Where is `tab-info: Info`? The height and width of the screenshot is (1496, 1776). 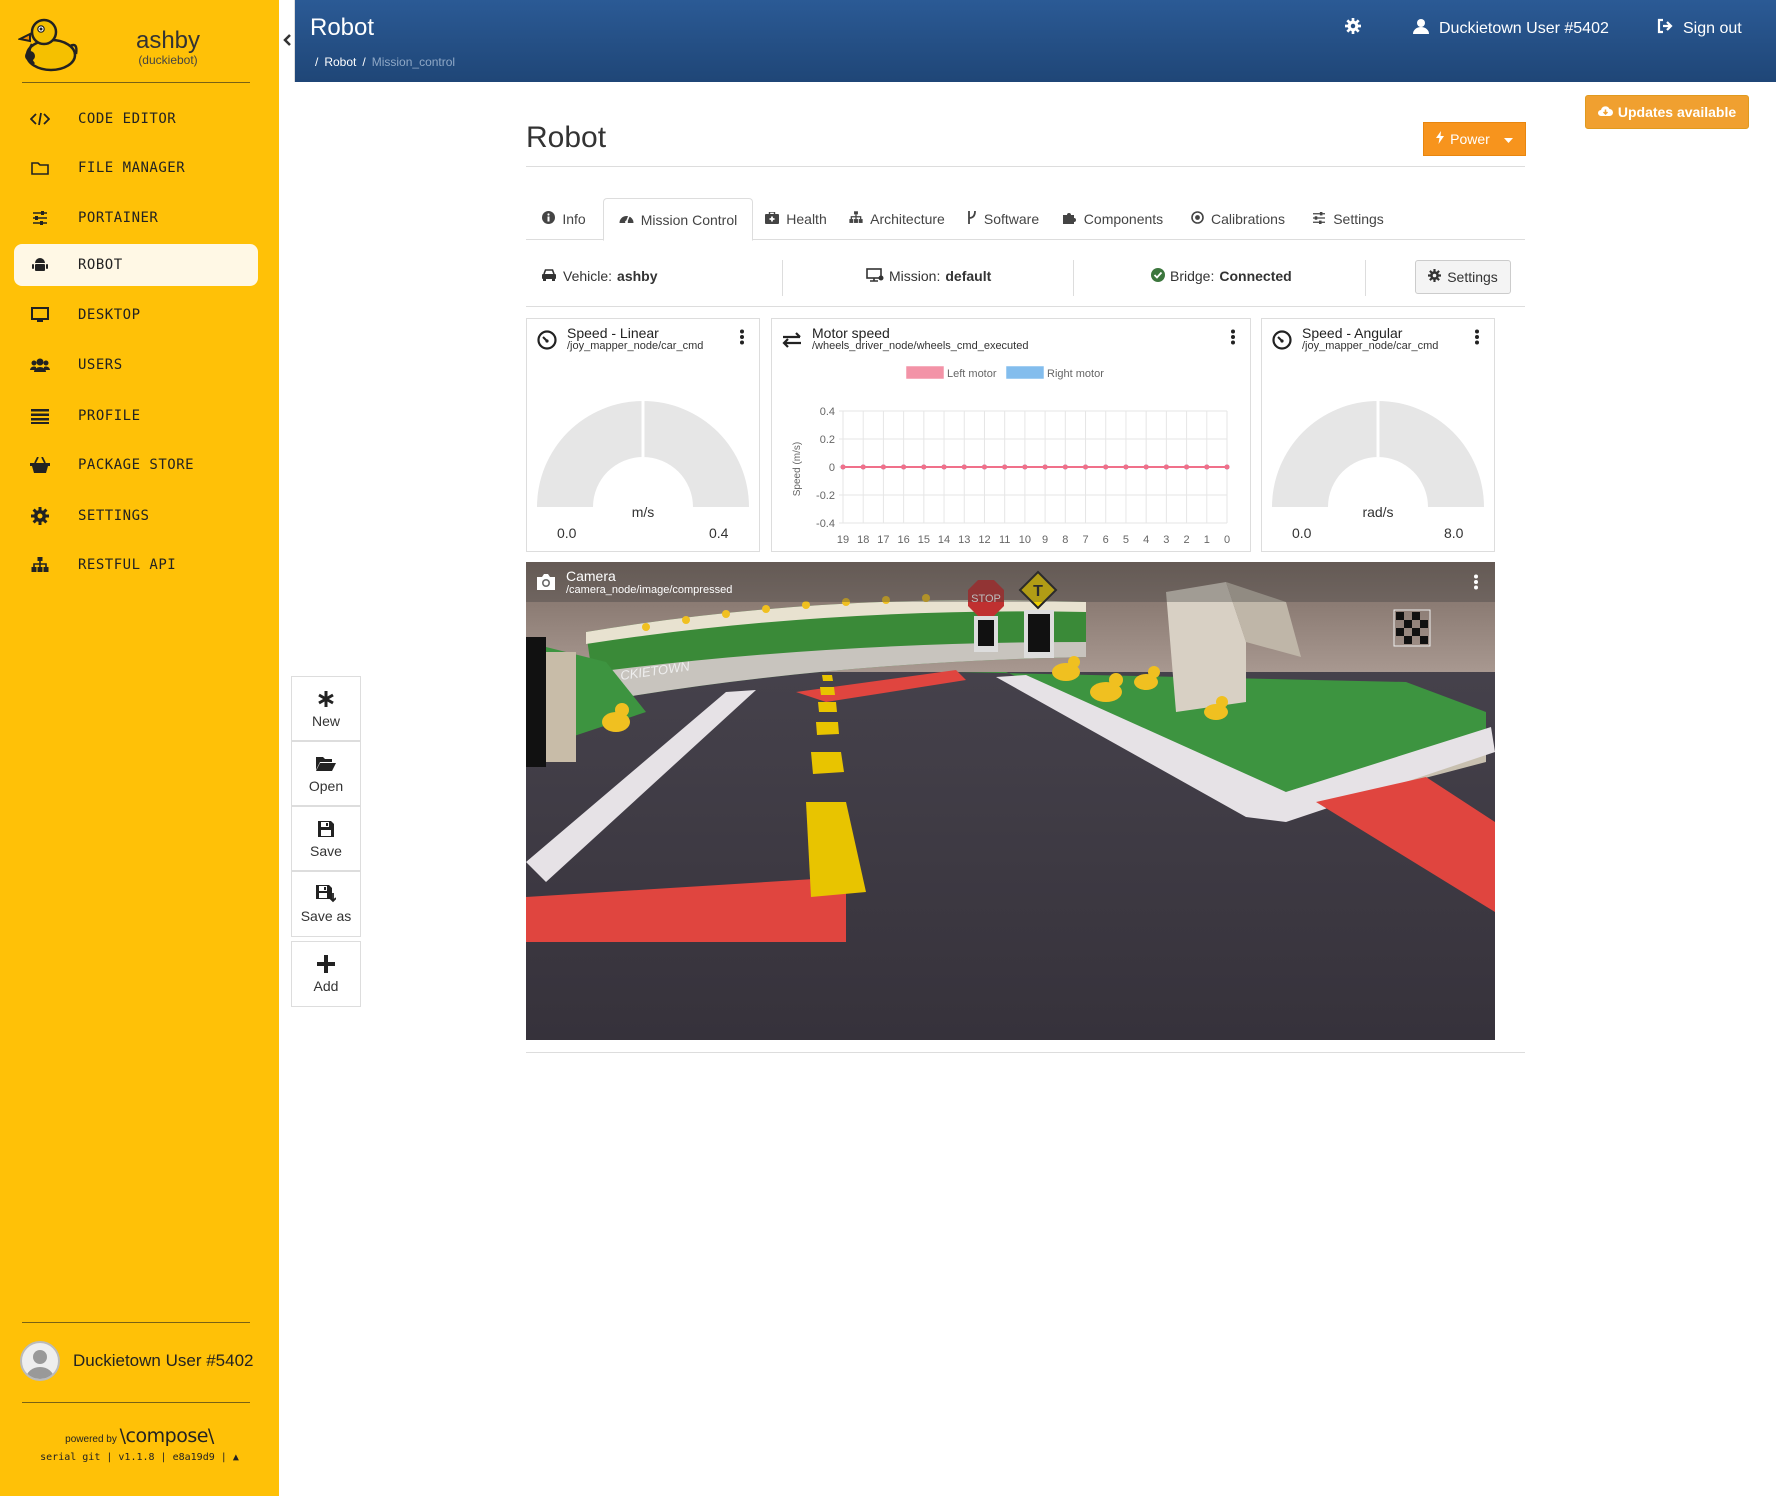 tab-info: Info is located at coordinates (564, 219).